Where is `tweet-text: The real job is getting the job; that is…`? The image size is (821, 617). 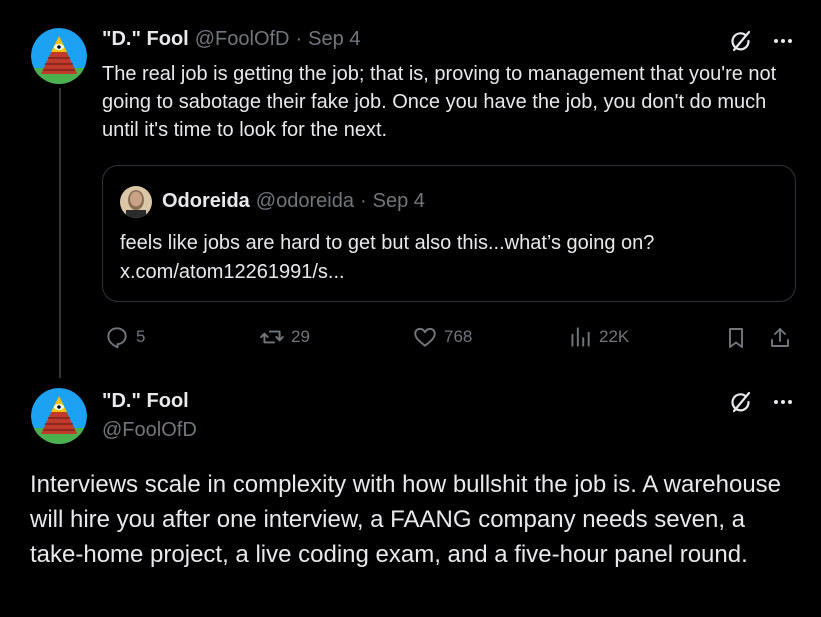 tweet-text: The real job is getting the job; that is… is located at coordinates (439, 102).